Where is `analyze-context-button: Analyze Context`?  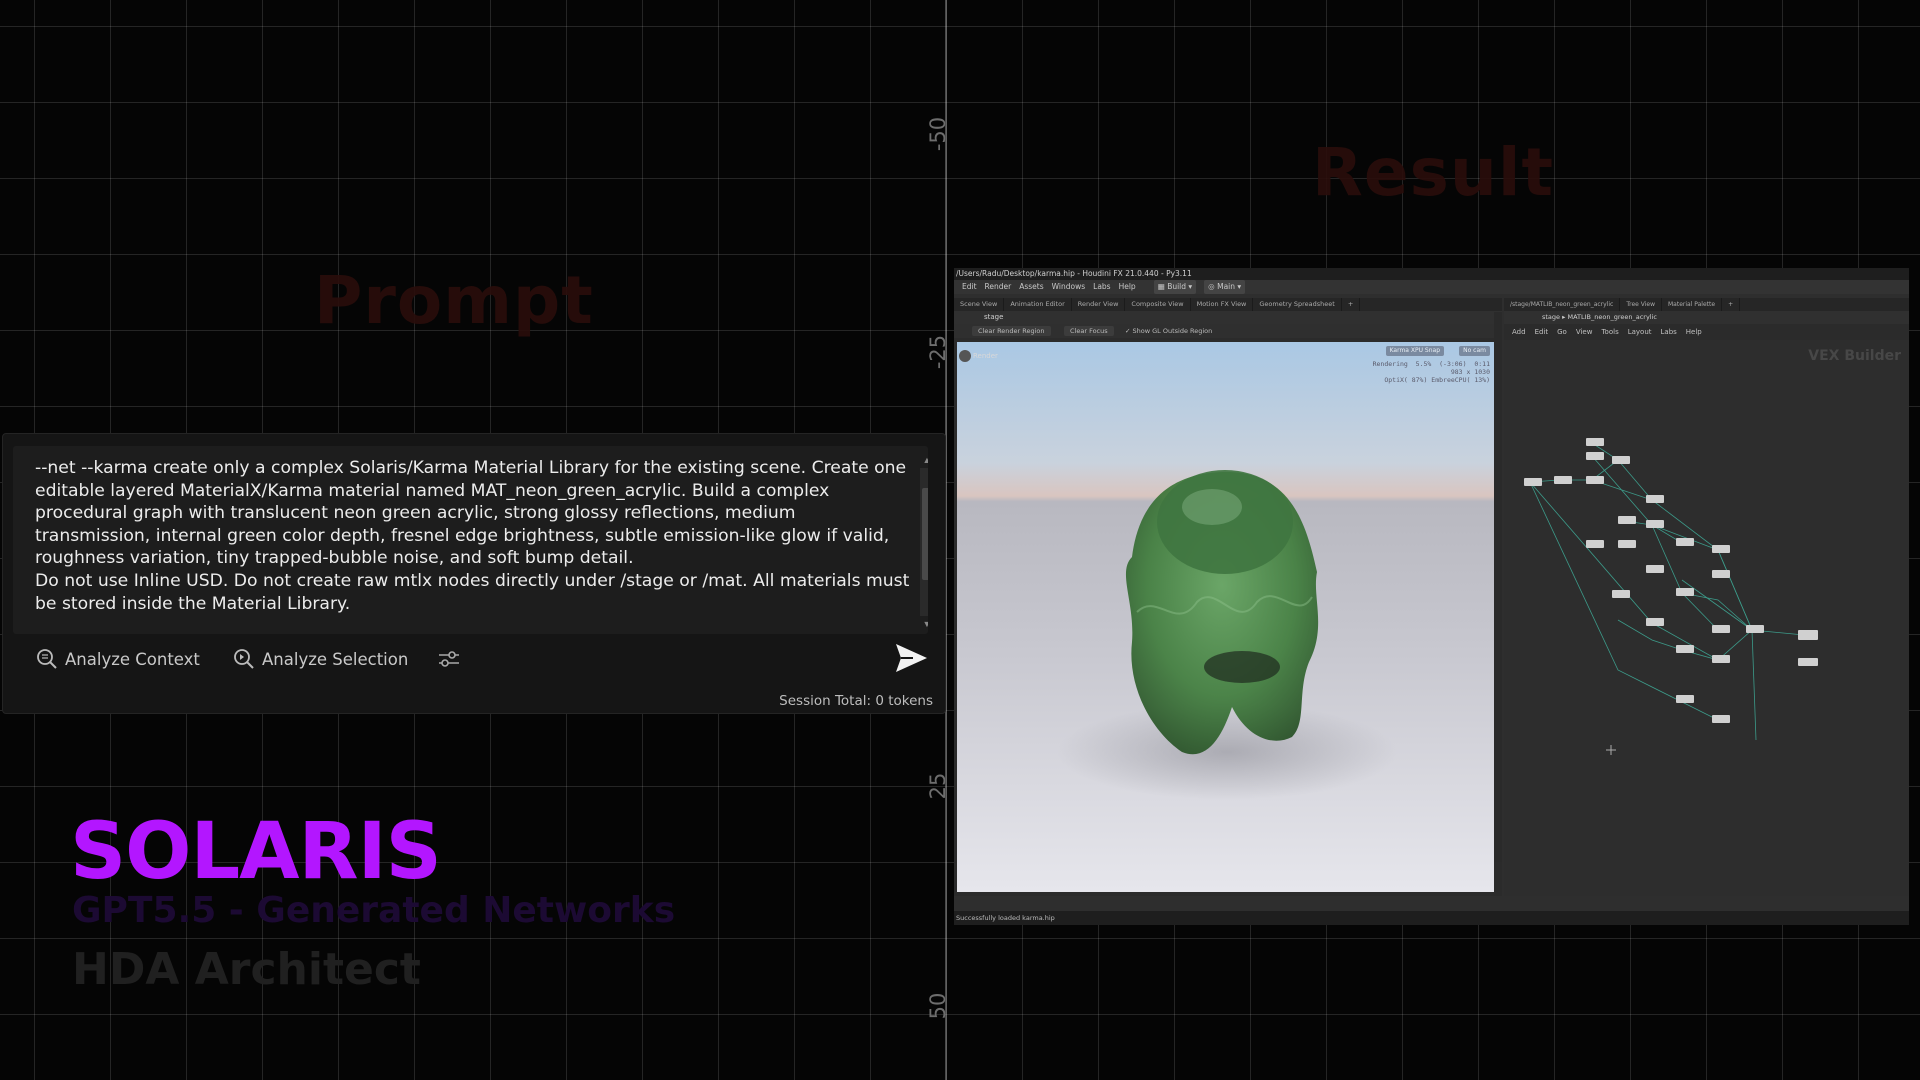
analyze-context-button: Analyze Context is located at coordinates (117, 659).